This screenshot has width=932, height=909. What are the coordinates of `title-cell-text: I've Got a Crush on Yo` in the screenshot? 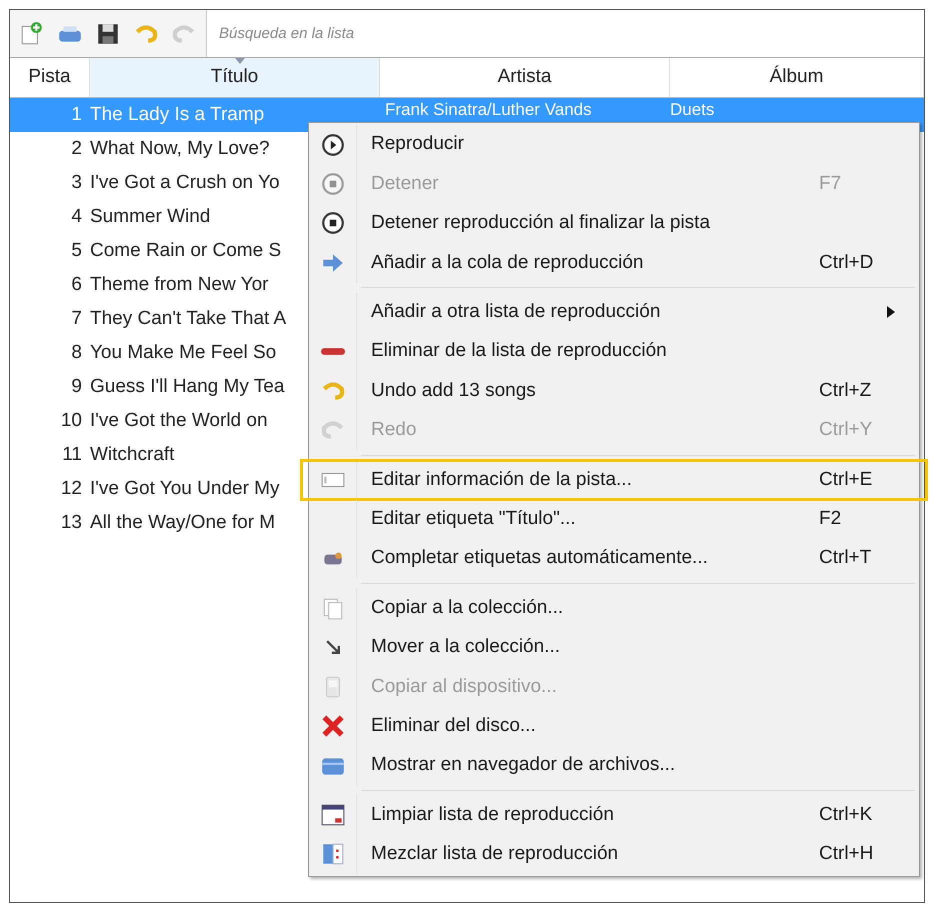 It's located at (185, 183).